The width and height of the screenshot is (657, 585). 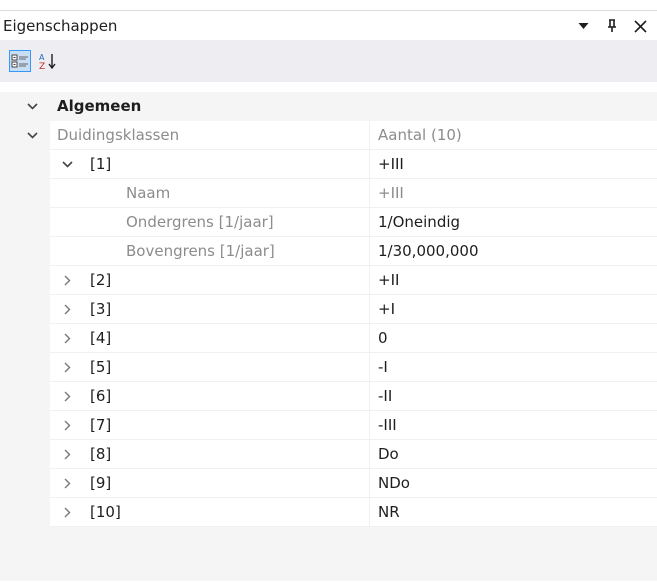 What do you see at coordinates (419, 222) in the screenshot?
I see `row-value: 1/Oneindig` at bounding box center [419, 222].